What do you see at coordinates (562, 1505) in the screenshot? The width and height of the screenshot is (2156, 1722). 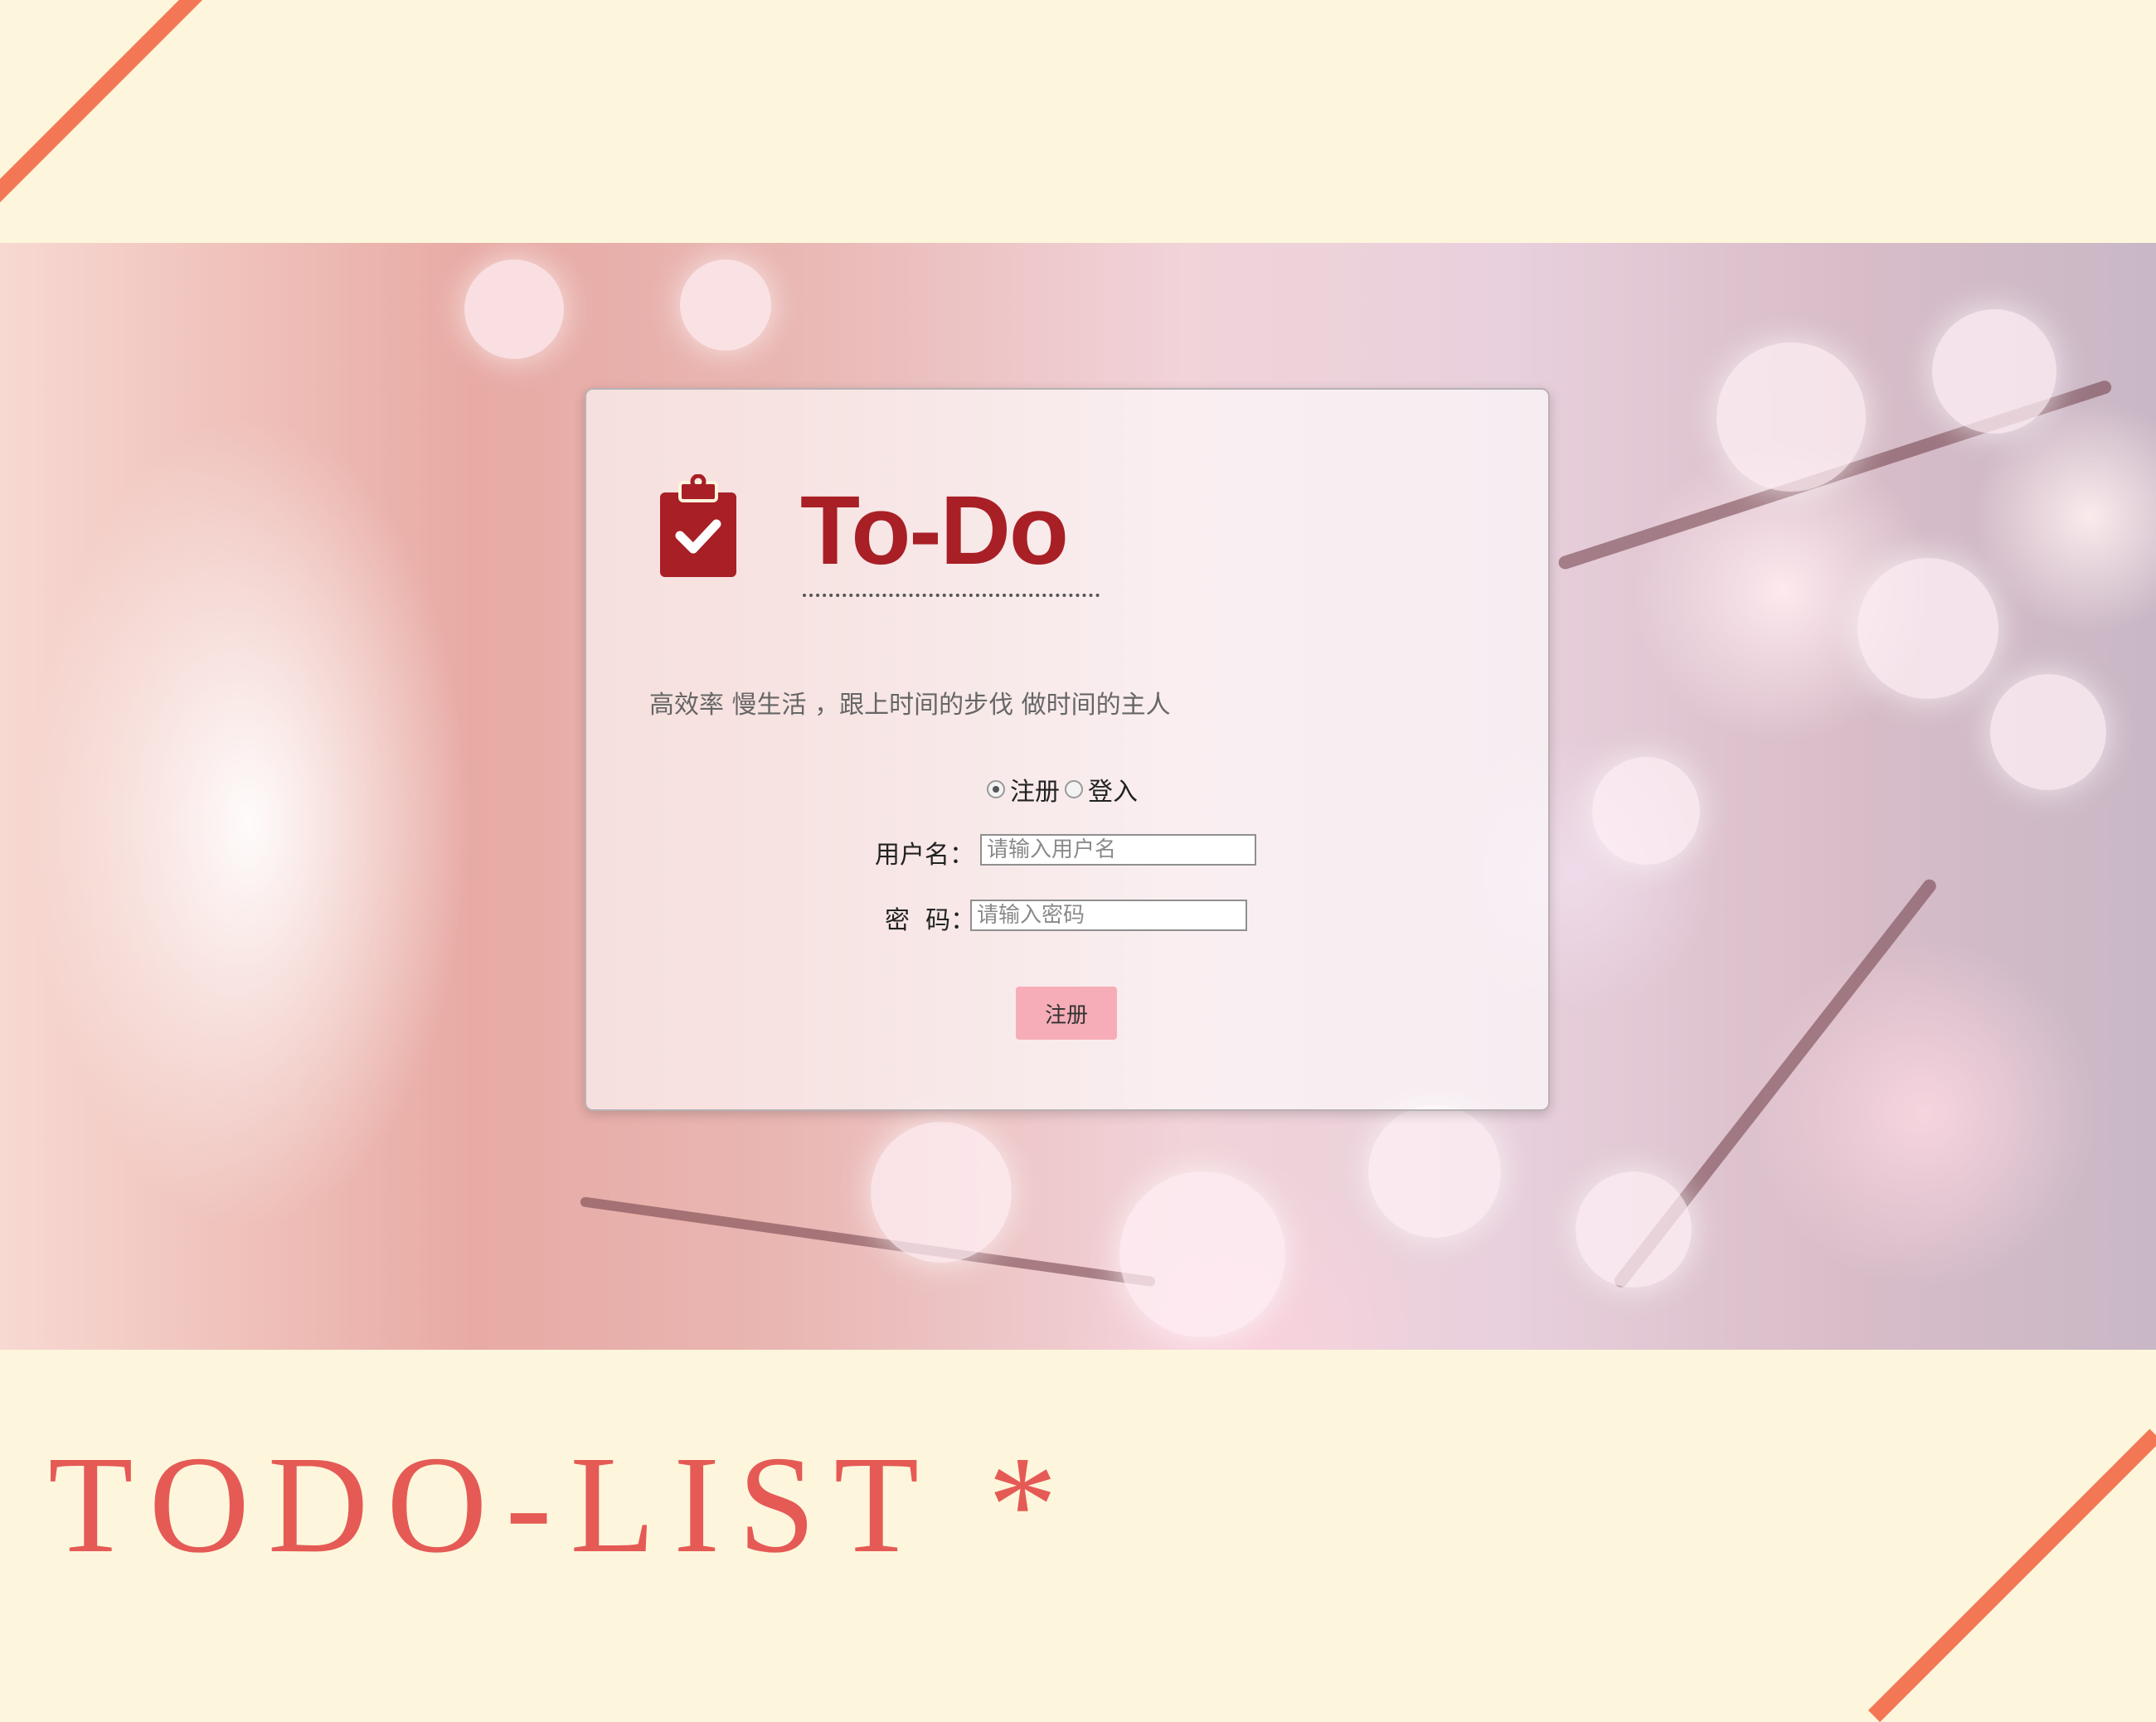 I see `footer-title: TODO-LIST *` at bounding box center [562, 1505].